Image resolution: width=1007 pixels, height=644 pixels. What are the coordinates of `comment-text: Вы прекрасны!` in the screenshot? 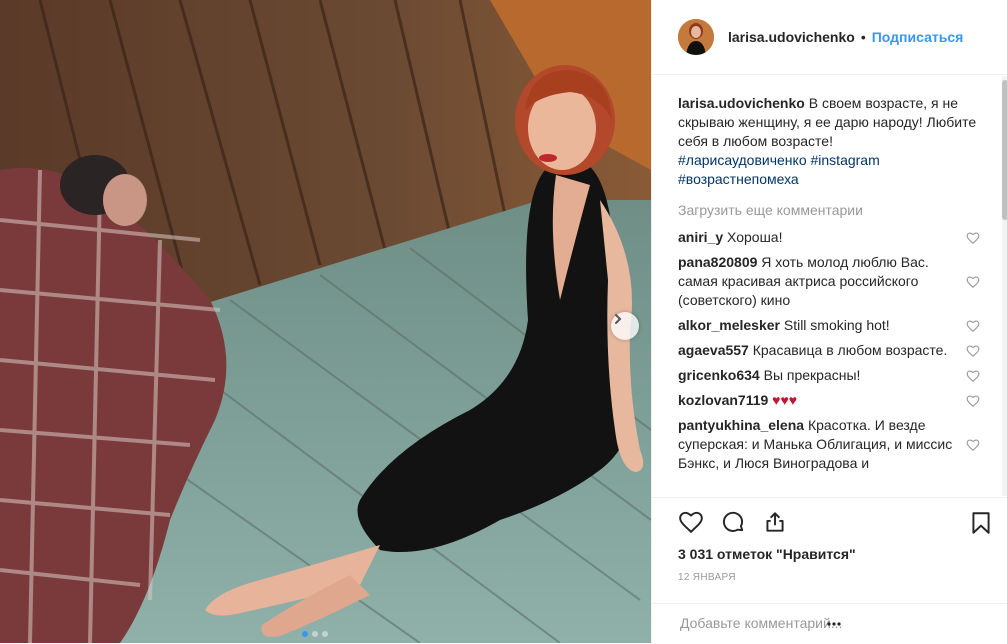 It's located at (812, 375).